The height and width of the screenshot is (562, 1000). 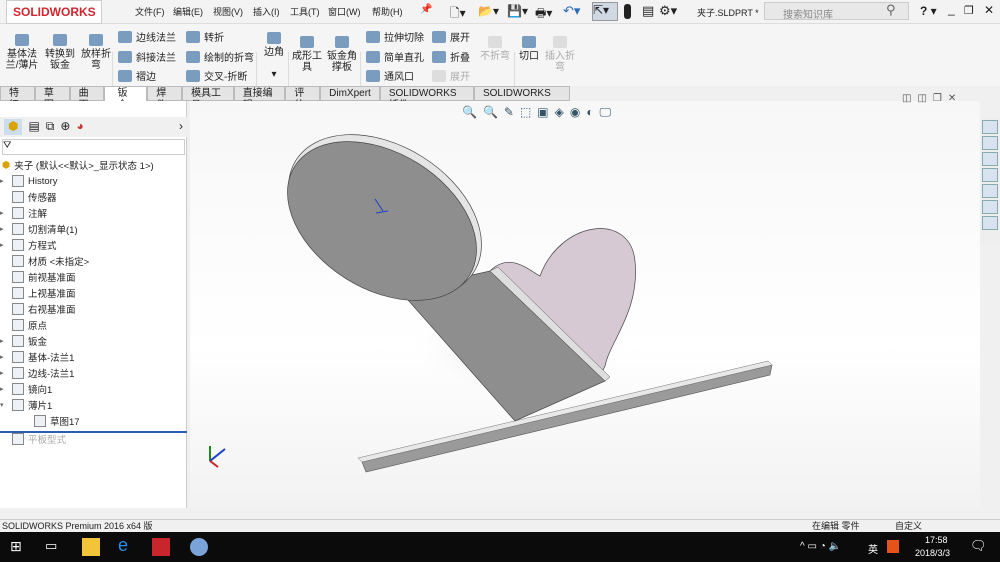 What do you see at coordinates (126, 98) in the screenshot?
I see `tab-sheetmetal: 钣金` at bounding box center [126, 98].